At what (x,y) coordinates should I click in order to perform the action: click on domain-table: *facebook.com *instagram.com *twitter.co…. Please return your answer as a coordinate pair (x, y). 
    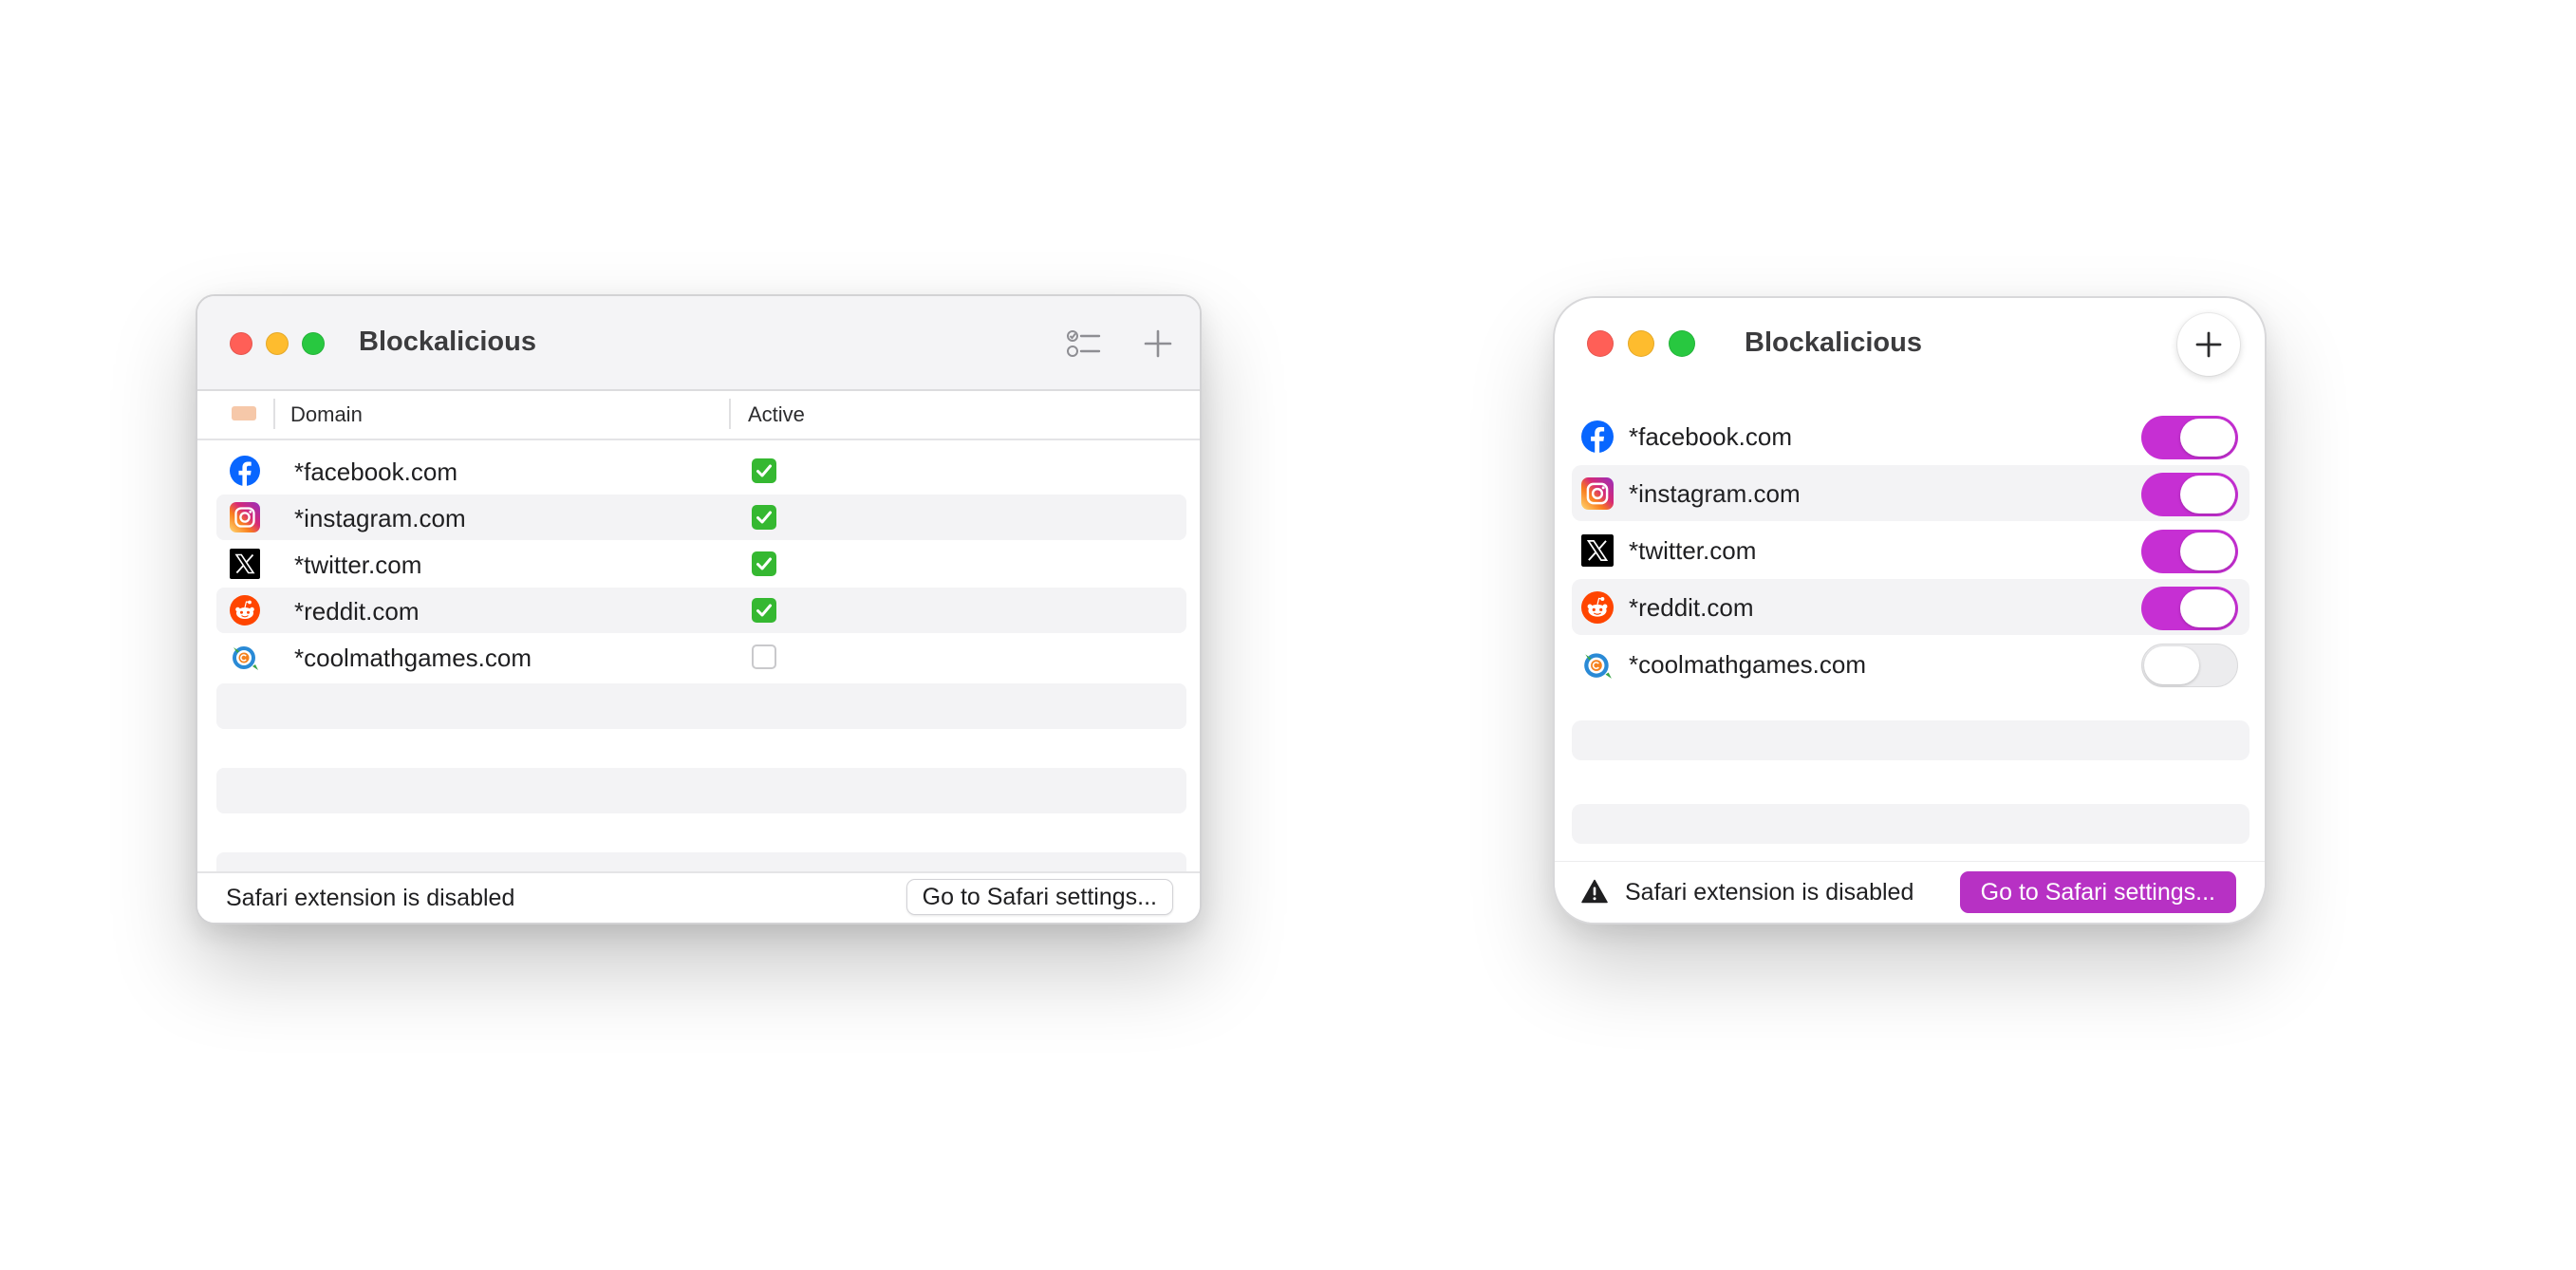
    Looking at the image, I should click on (701, 685).